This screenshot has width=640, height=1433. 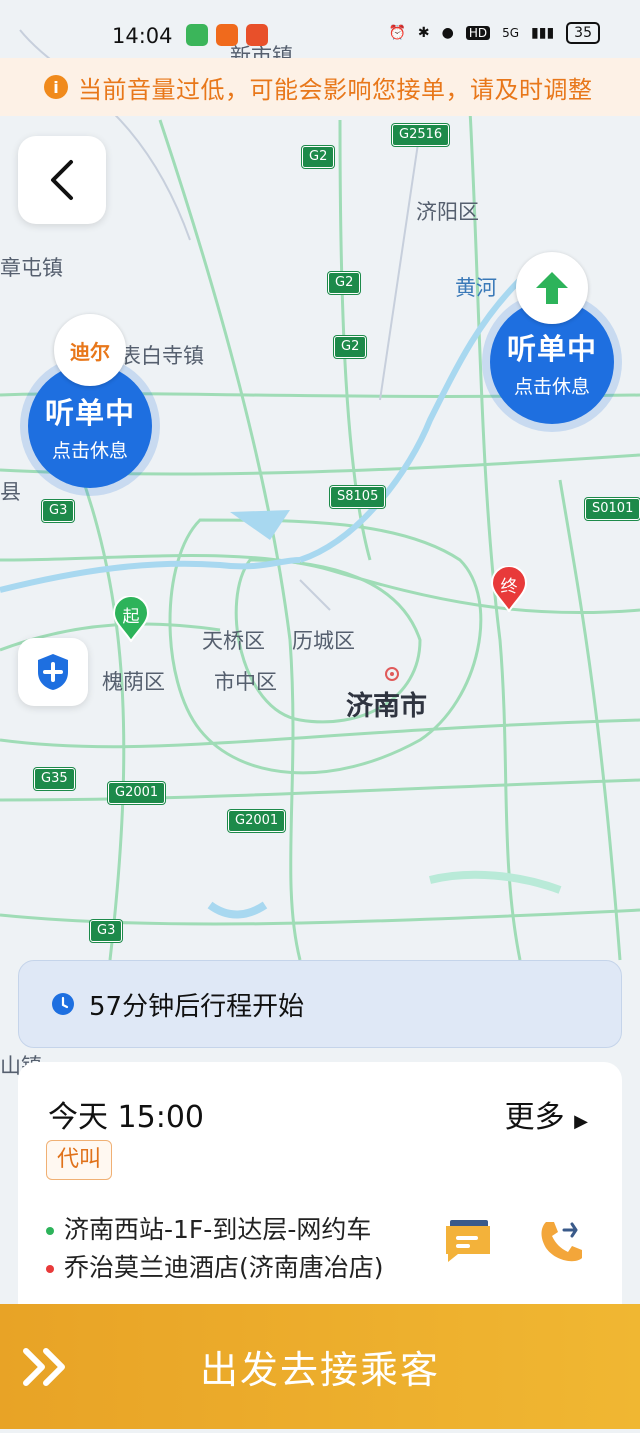 I want to click on map-label-tianqiao: 天桥区, so click(x=233, y=641).